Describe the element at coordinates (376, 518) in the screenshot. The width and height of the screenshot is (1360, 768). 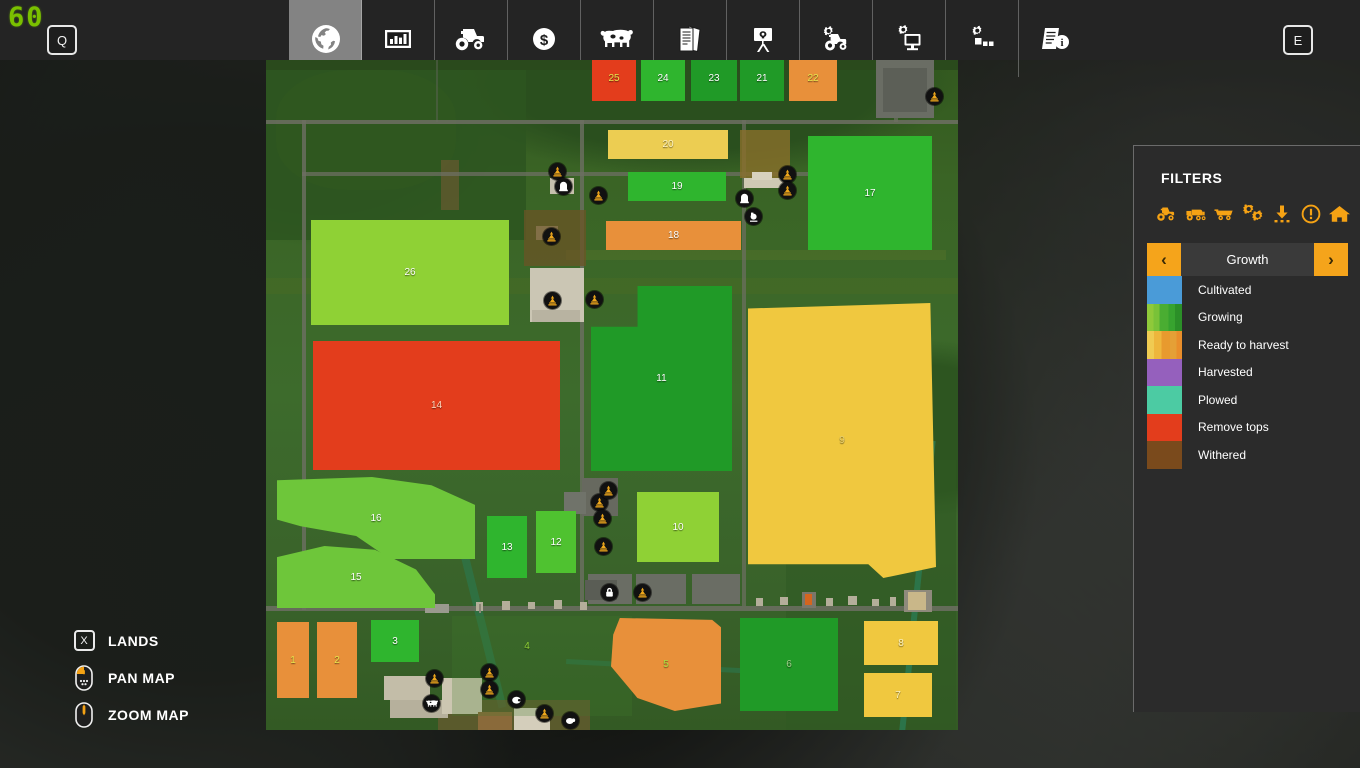
I see `map-field-number: 16` at that location.